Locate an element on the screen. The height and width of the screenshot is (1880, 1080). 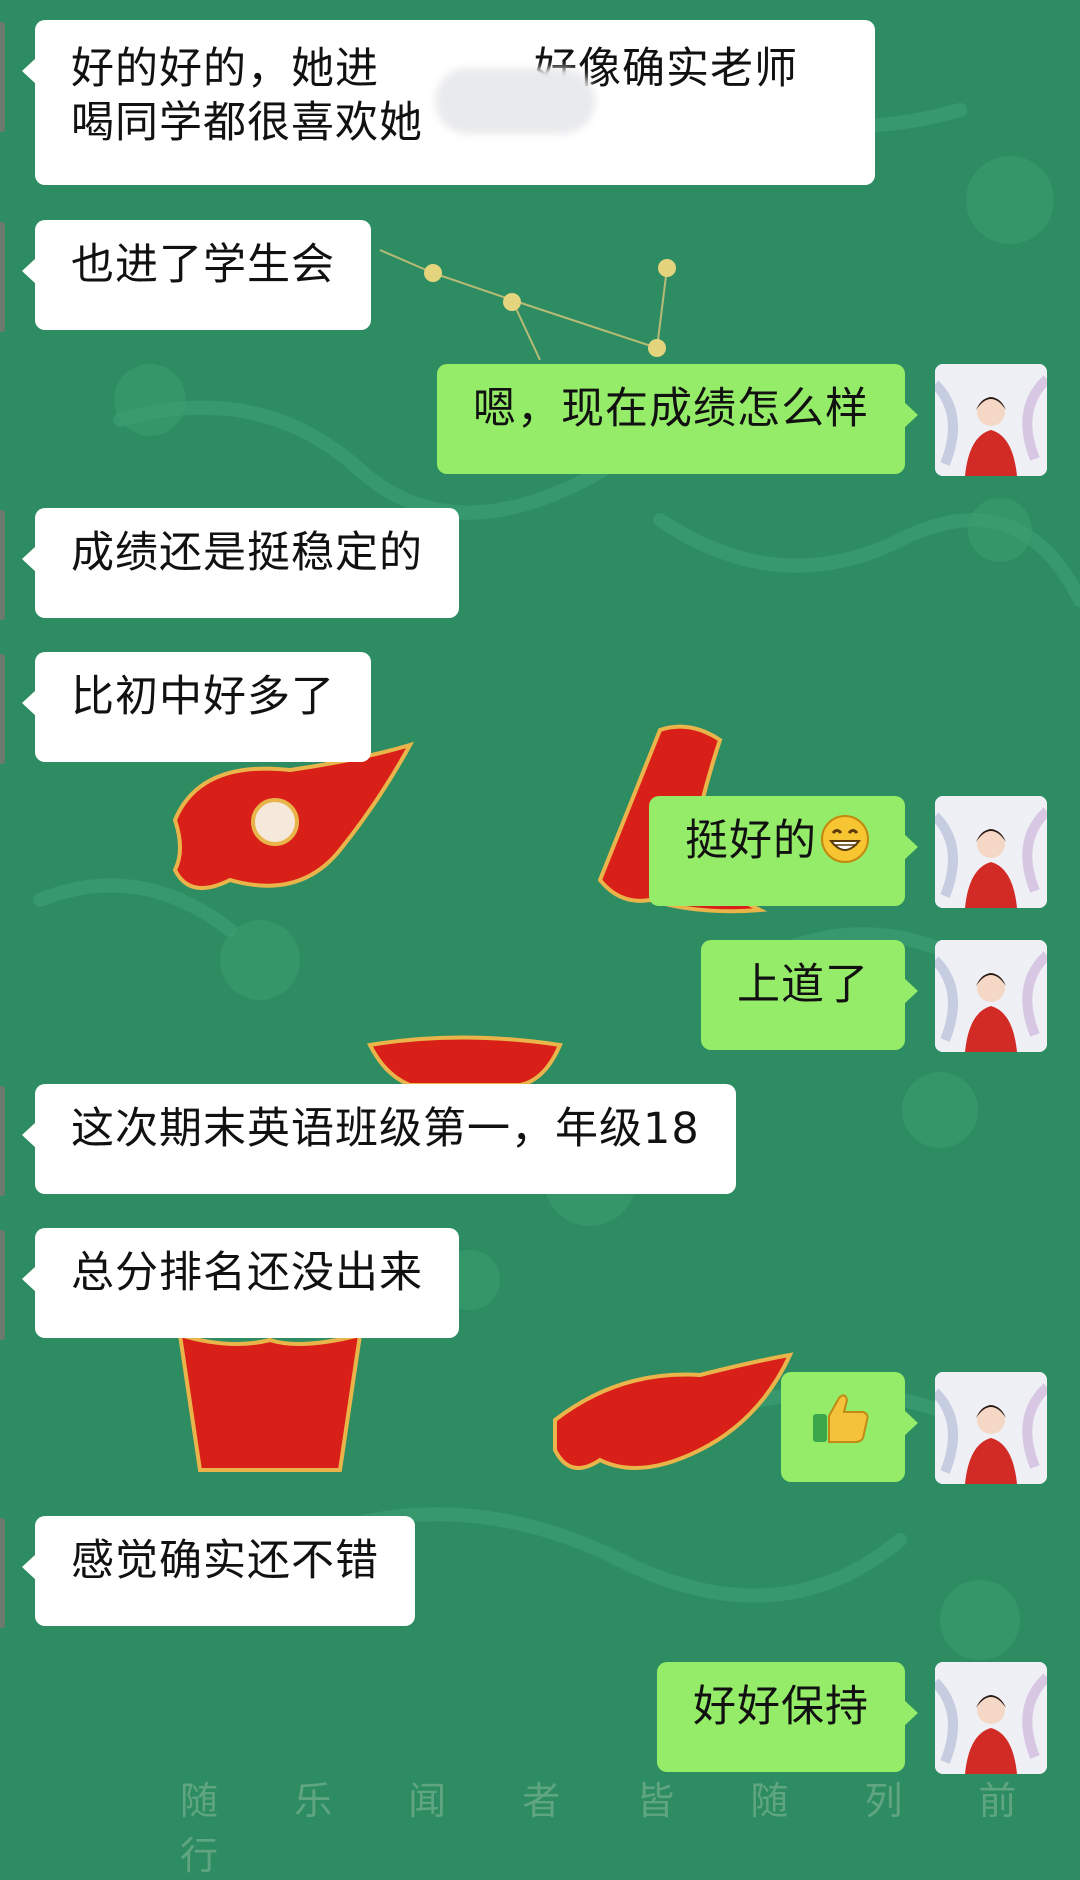
message-bubble-incoming: 这次期末英语班级第一，年级18 is located at coordinates (379, 1139).